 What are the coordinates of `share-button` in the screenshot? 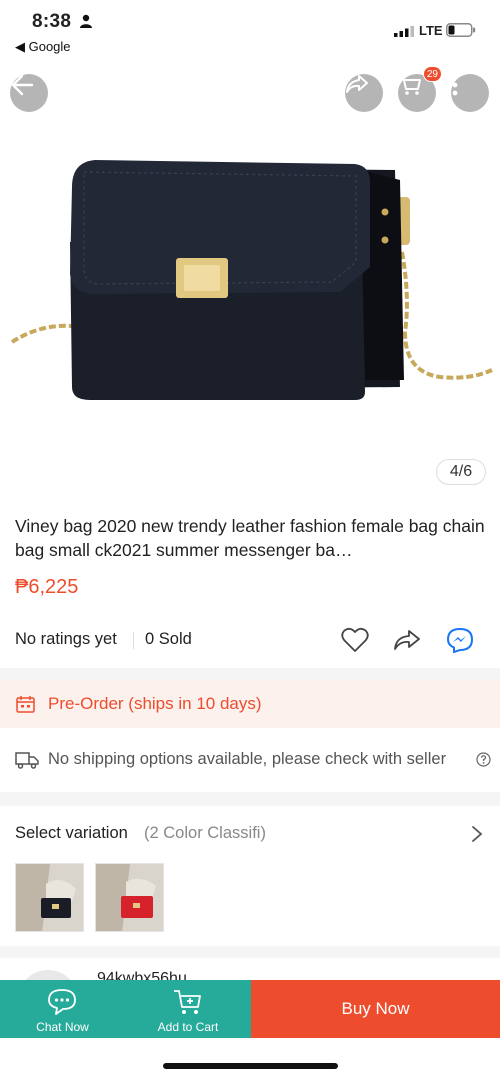 It's located at (364, 93).